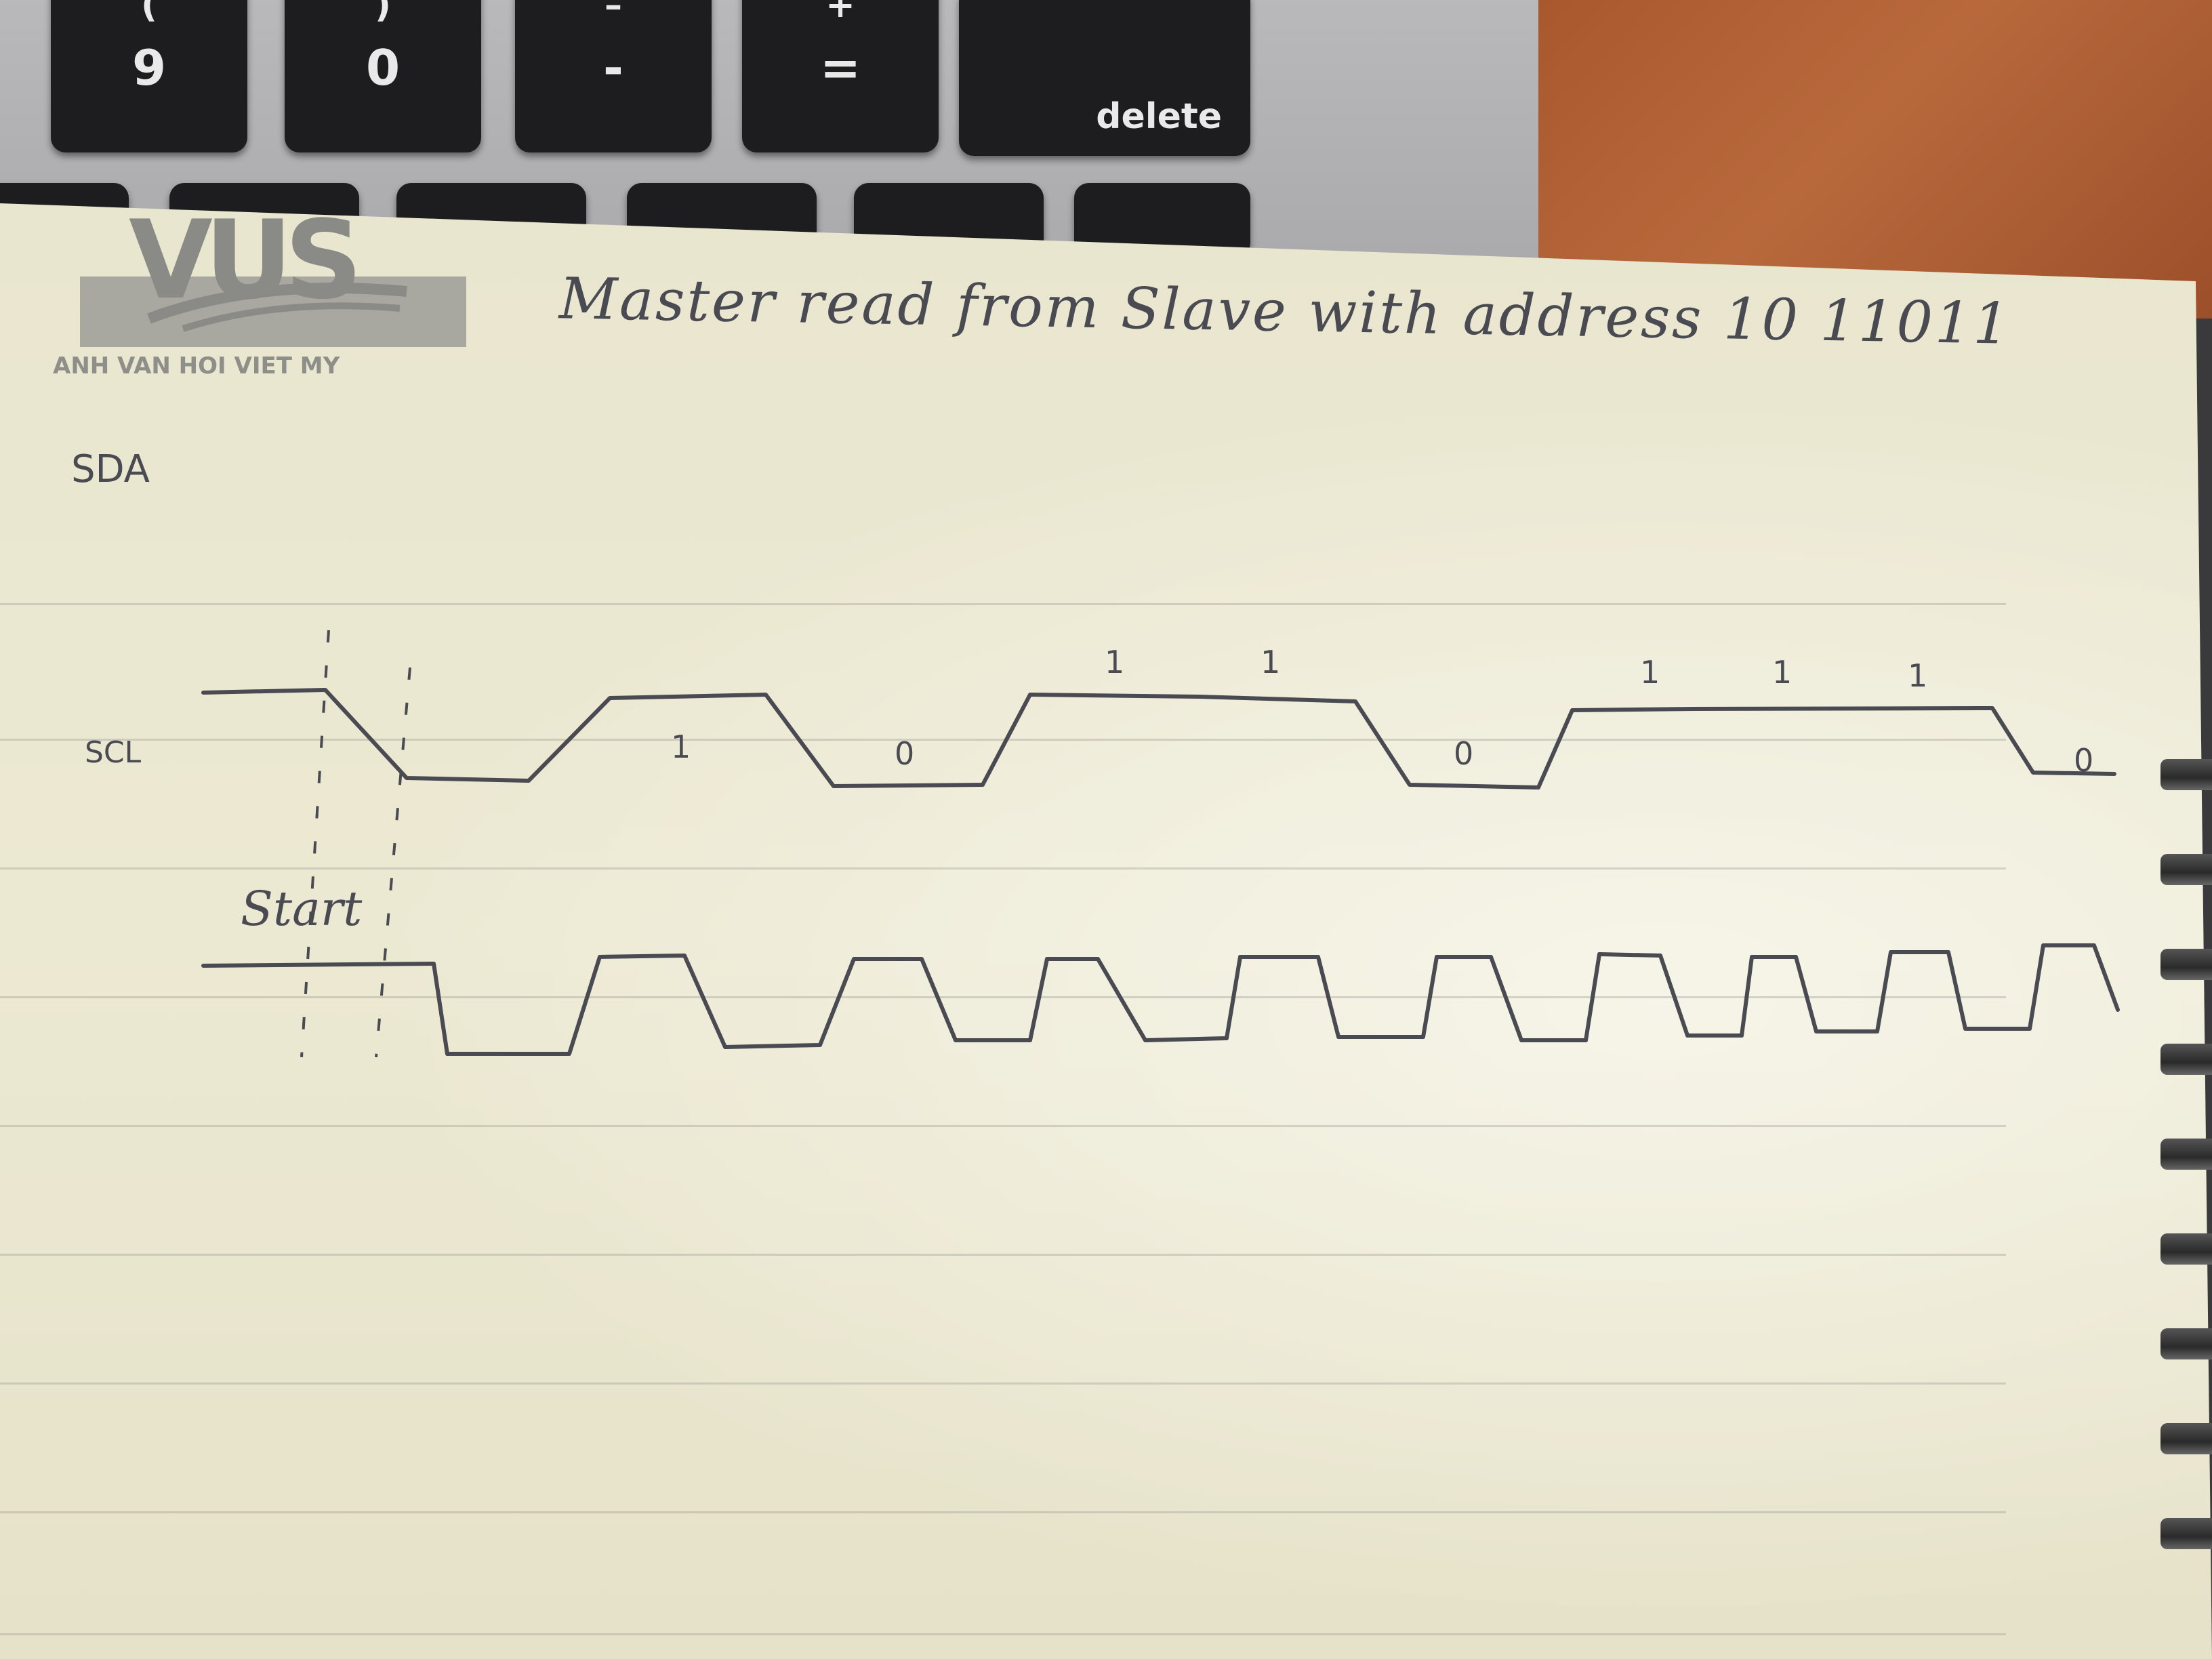  Describe the element at coordinates (1160, 1000) in the screenshot. I see `scl-waveform` at that location.